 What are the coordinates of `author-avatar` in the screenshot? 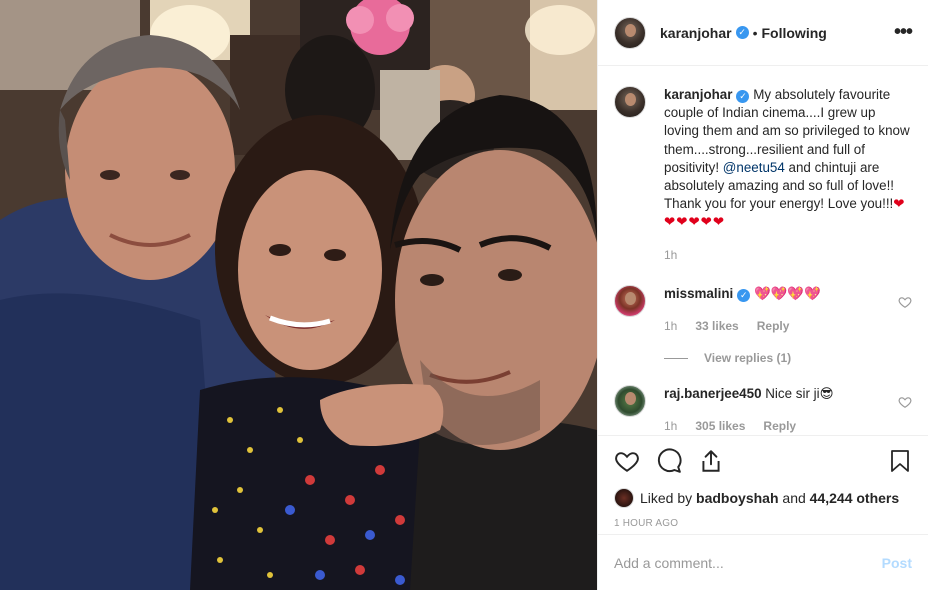 It's located at (630, 32).